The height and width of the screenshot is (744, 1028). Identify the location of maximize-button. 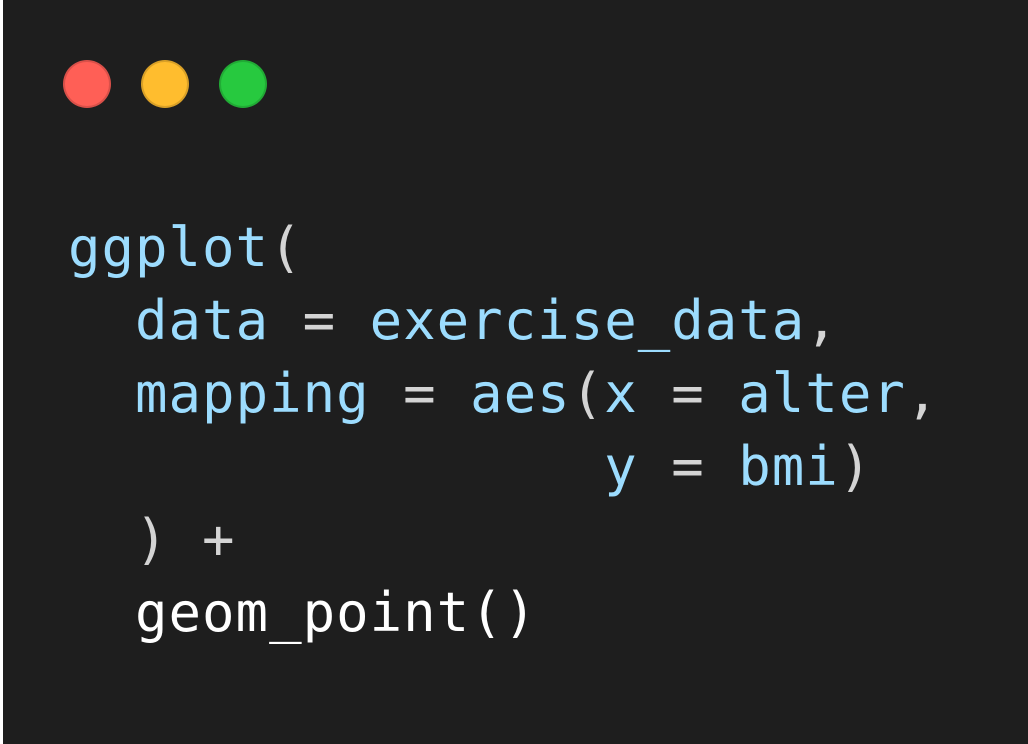
(243, 84).